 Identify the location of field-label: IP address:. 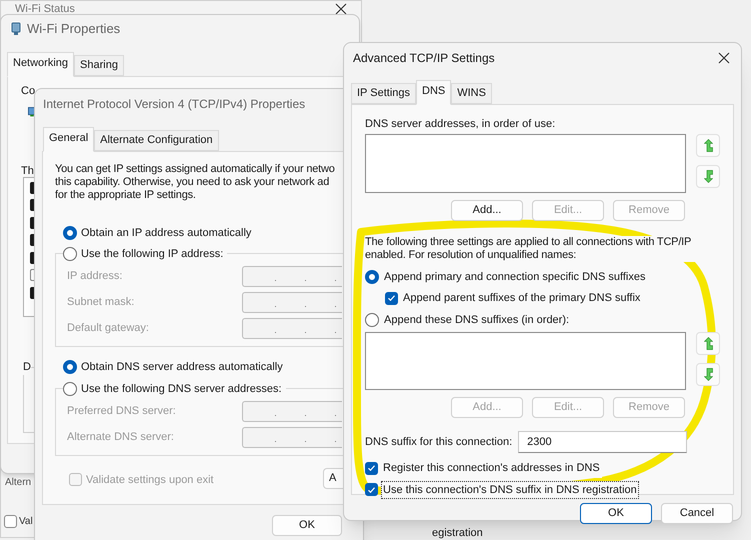
(95, 276).